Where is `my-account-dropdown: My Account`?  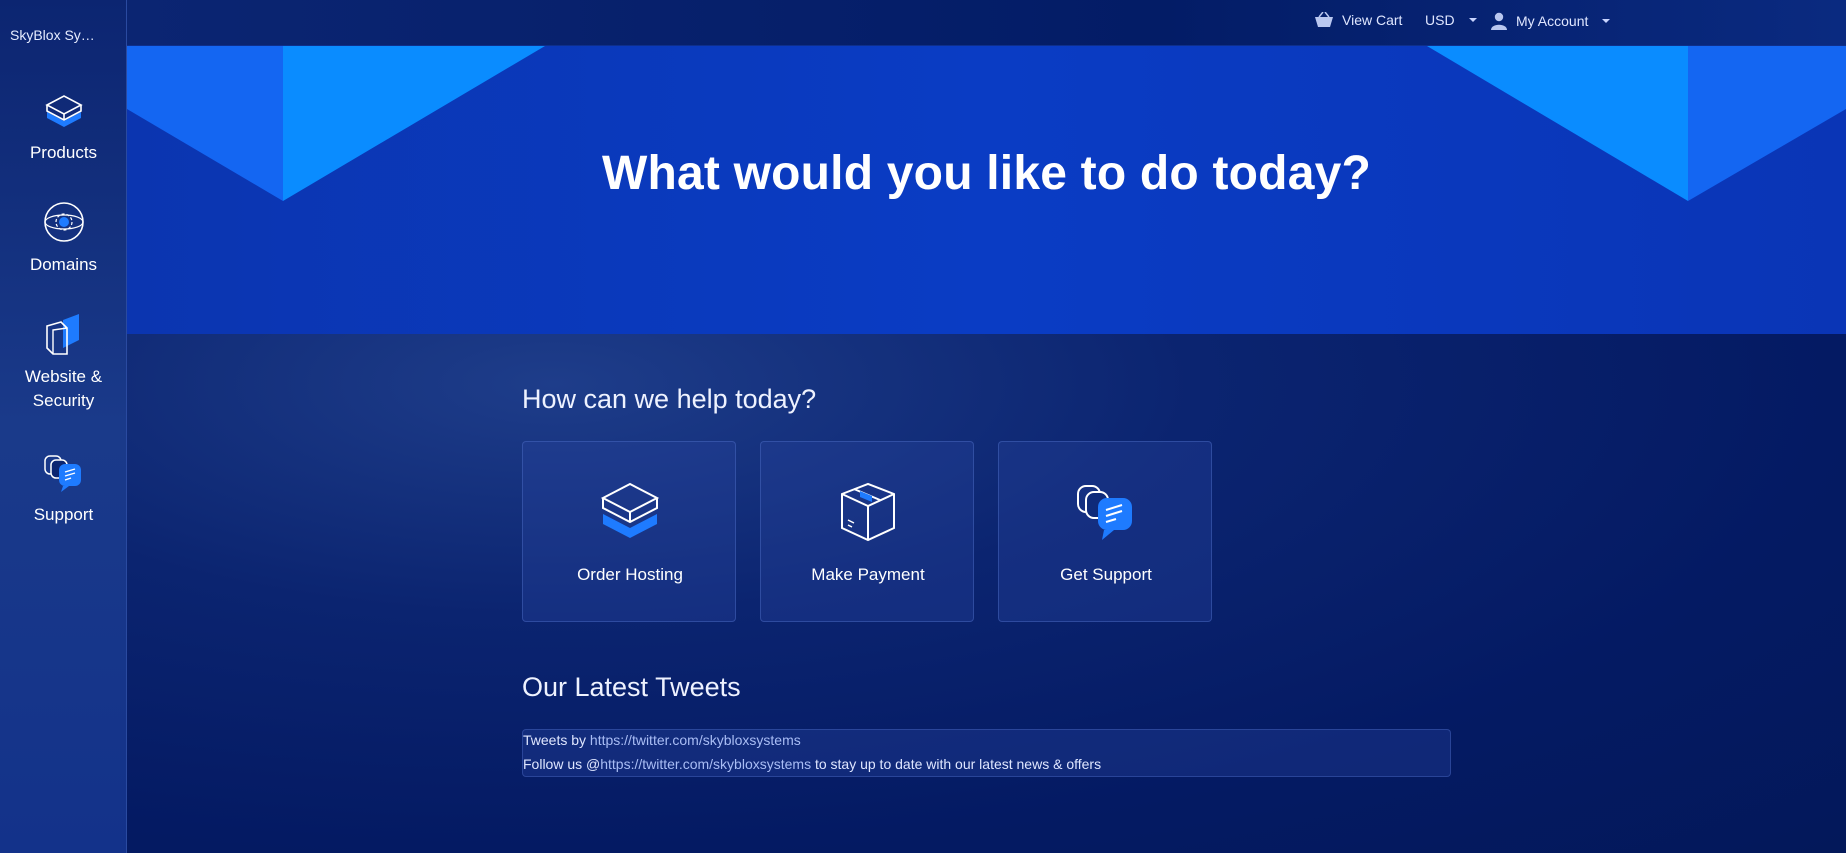 my-account-dropdown: My Account is located at coordinates (1550, 21).